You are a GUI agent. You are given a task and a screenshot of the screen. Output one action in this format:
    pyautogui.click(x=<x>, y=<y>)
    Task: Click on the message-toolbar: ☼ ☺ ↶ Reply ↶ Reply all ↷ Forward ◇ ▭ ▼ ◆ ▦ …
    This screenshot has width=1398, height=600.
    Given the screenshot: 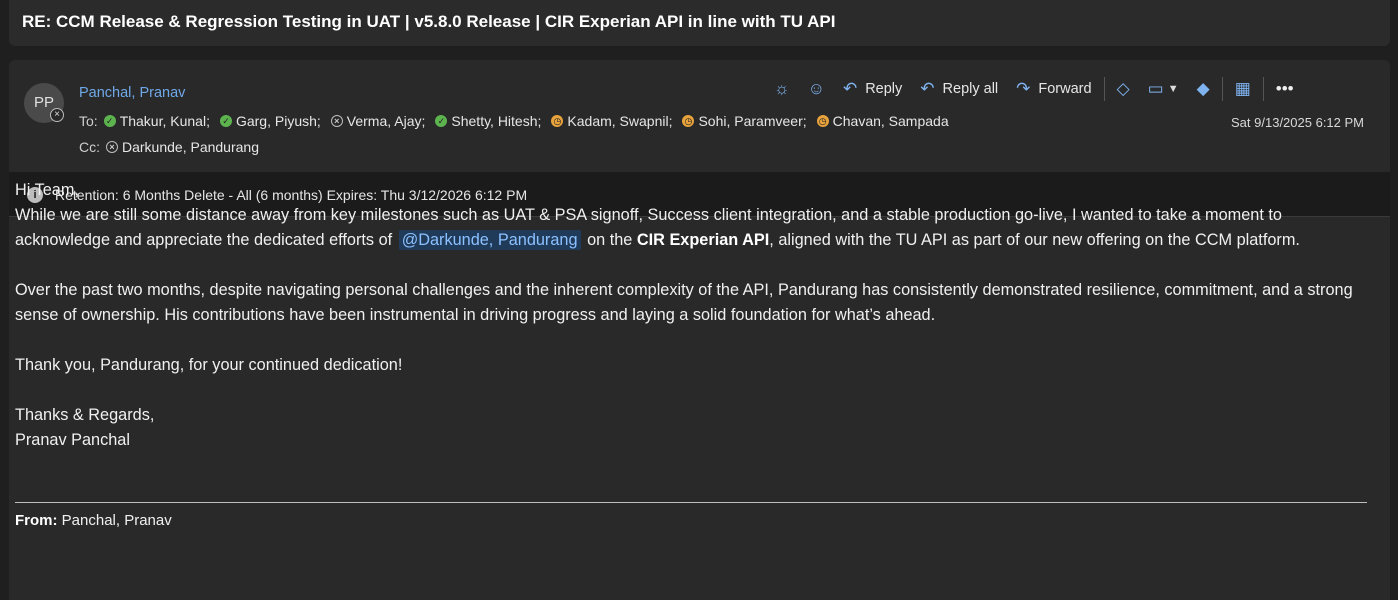 What is the action you would take?
    pyautogui.click(x=1043, y=89)
    